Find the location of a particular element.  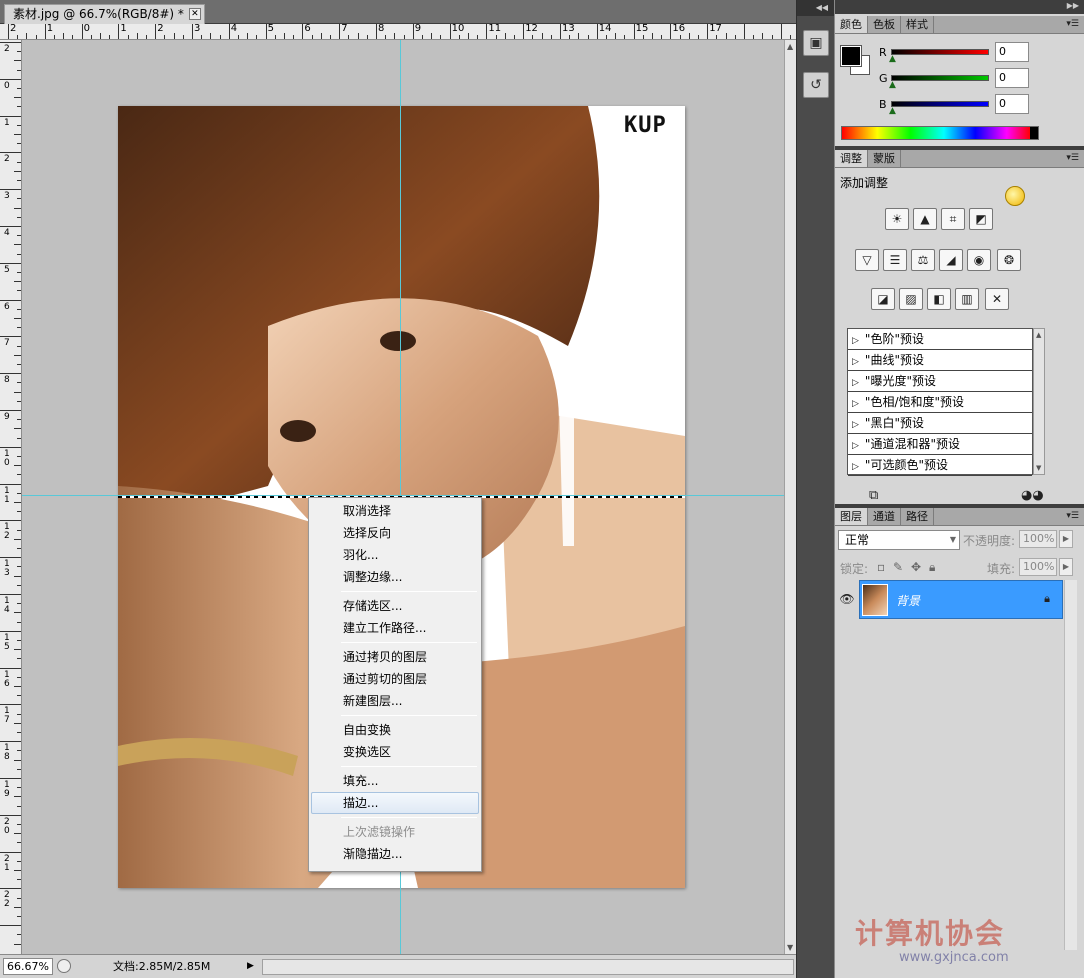

layers-scrollbar is located at coordinates (1070, 765).